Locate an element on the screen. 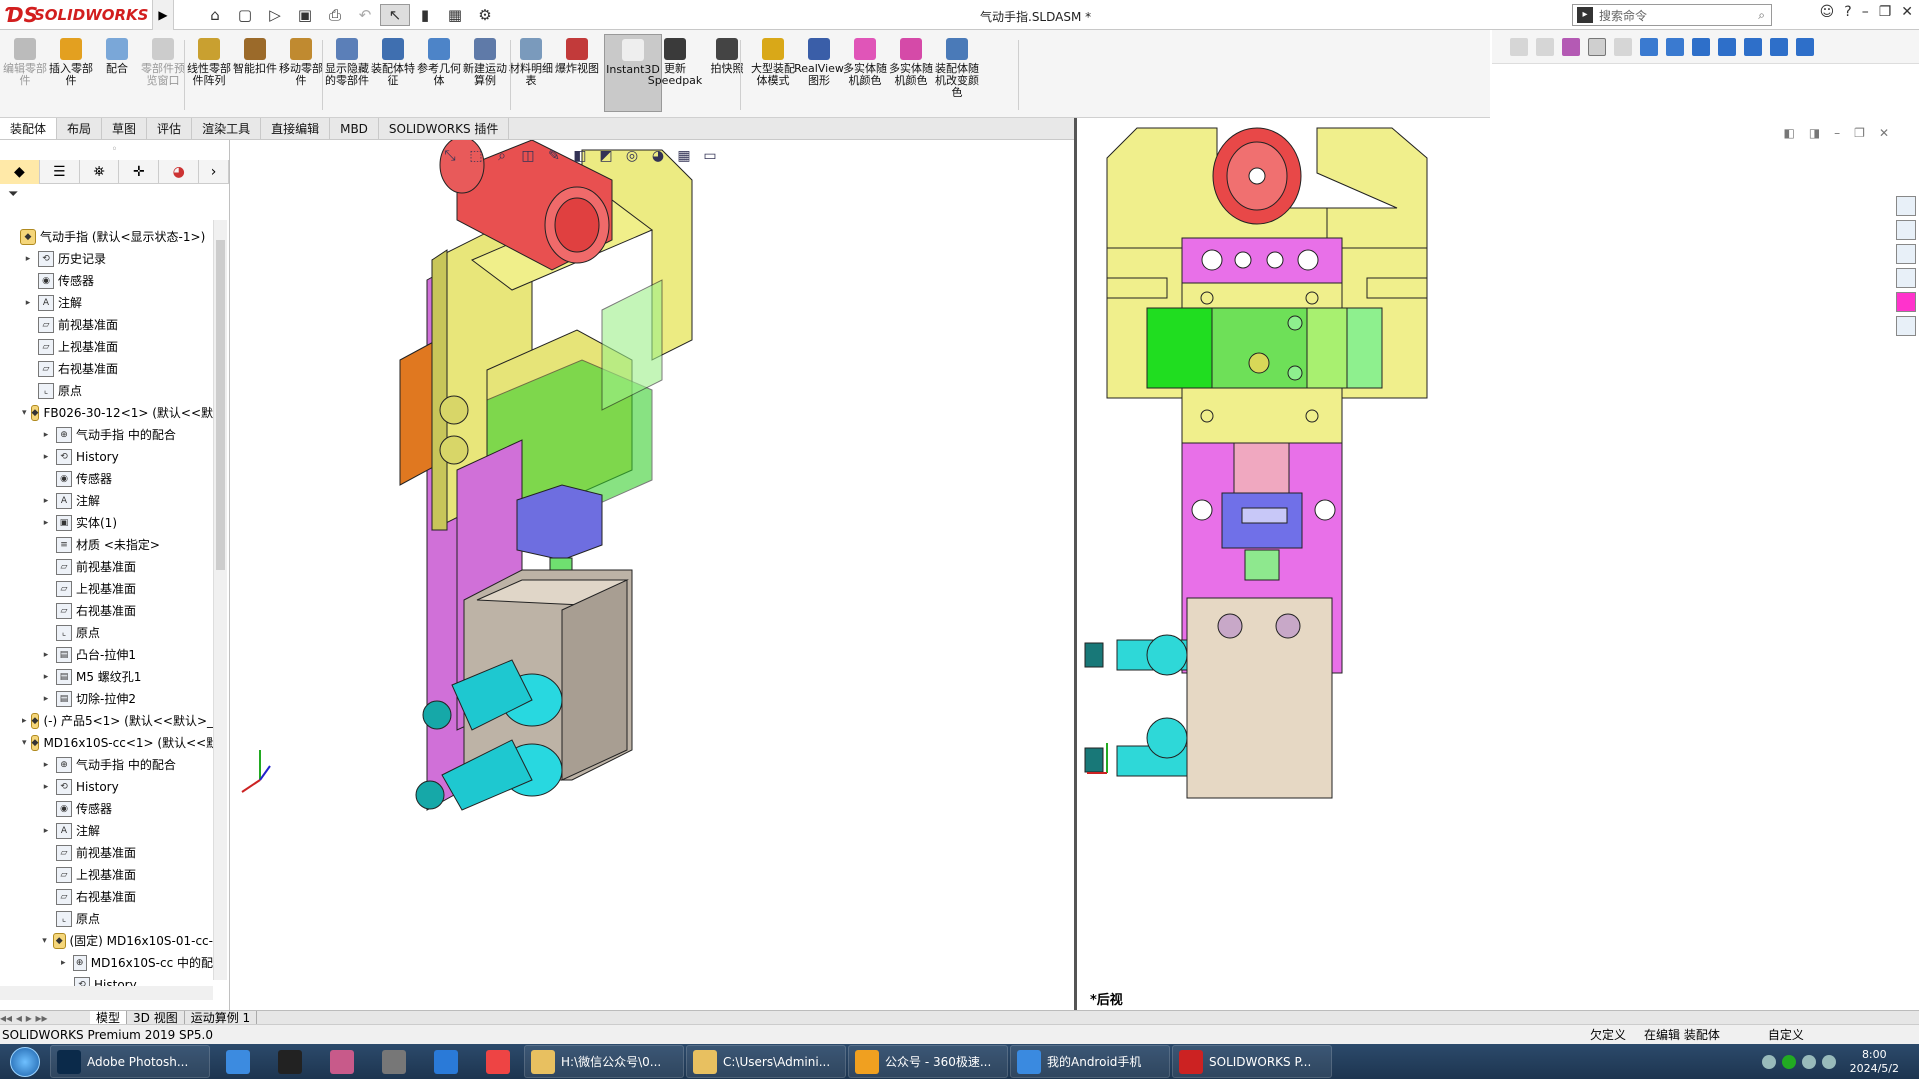  panel-more-icon: › is located at coordinates (214, 172).